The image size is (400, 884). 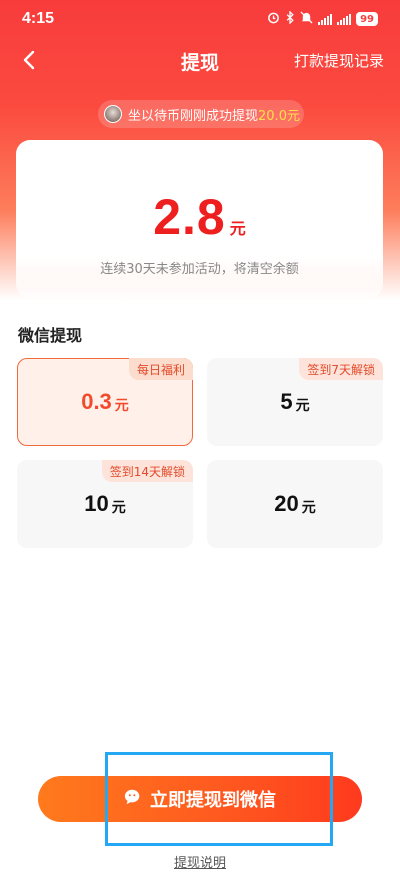 I want to click on option-badge: 每日福利, so click(x=160, y=369).